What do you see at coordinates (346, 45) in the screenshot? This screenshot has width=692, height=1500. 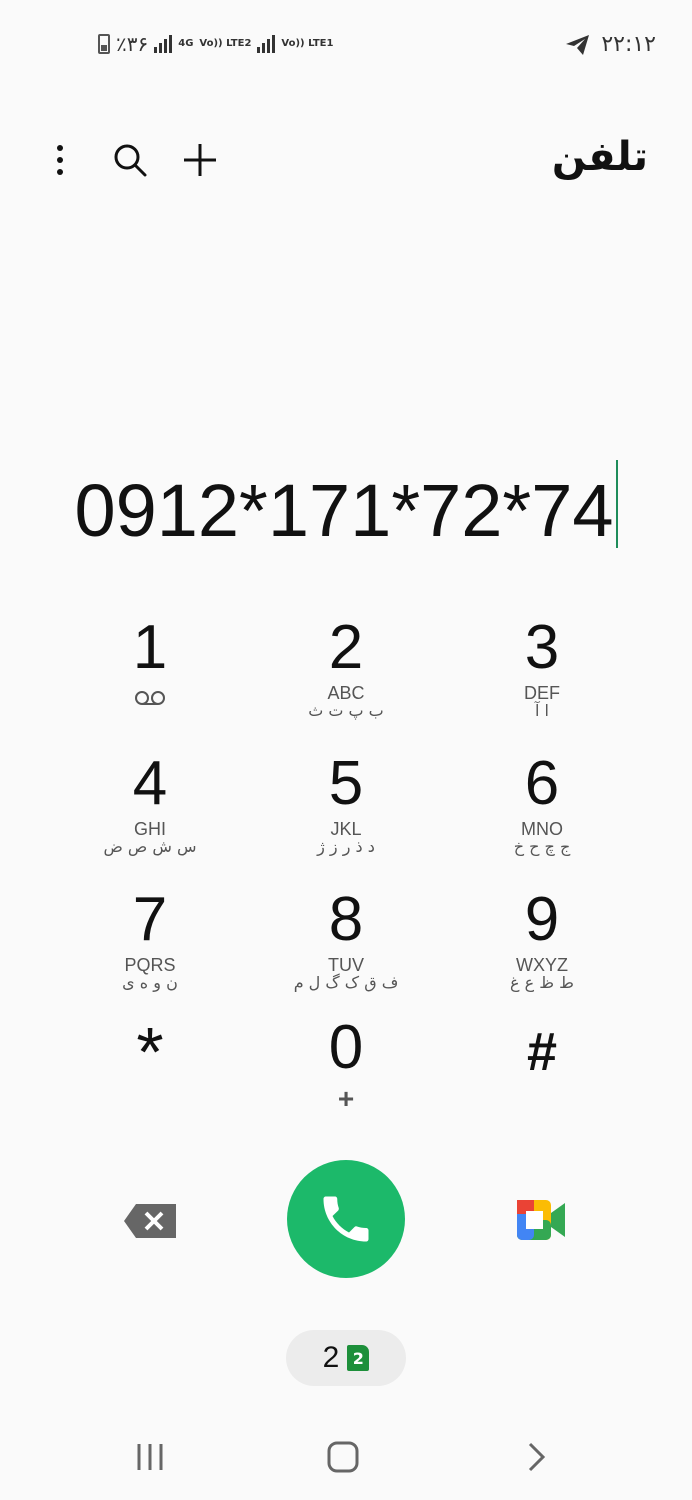 I see `status-bar: ٪۳۶ 4G Vo)) LTE2 Vo)) LTE1 ۲۲:۱۲` at bounding box center [346, 45].